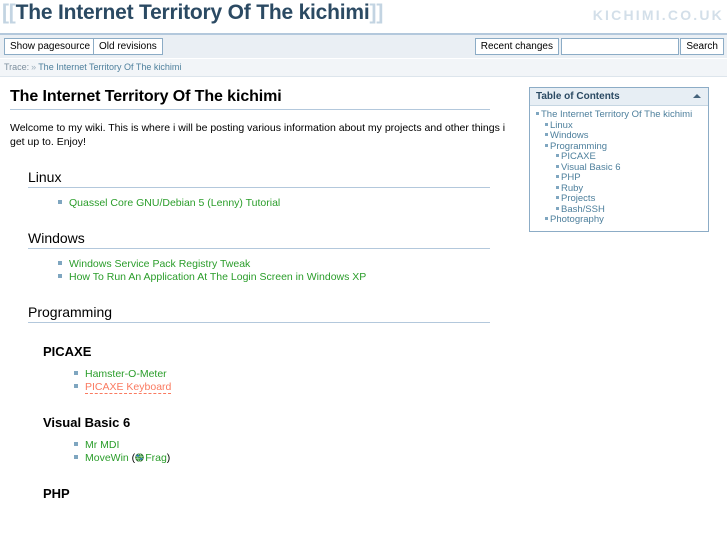 This screenshot has height=545, width=727. Describe the element at coordinates (571, 177) in the screenshot. I see `toc-link: PHP` at that location.